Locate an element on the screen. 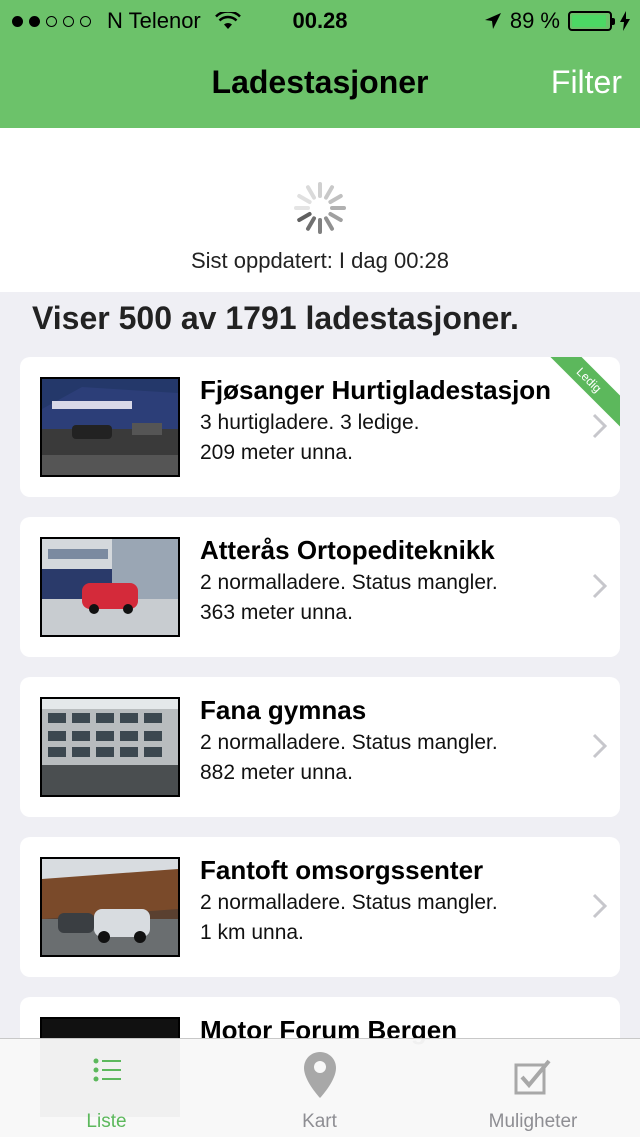 This screenshot has width=640, height=1137. tab-muligheter: Muligheter is located at coordinates (533, 1088).